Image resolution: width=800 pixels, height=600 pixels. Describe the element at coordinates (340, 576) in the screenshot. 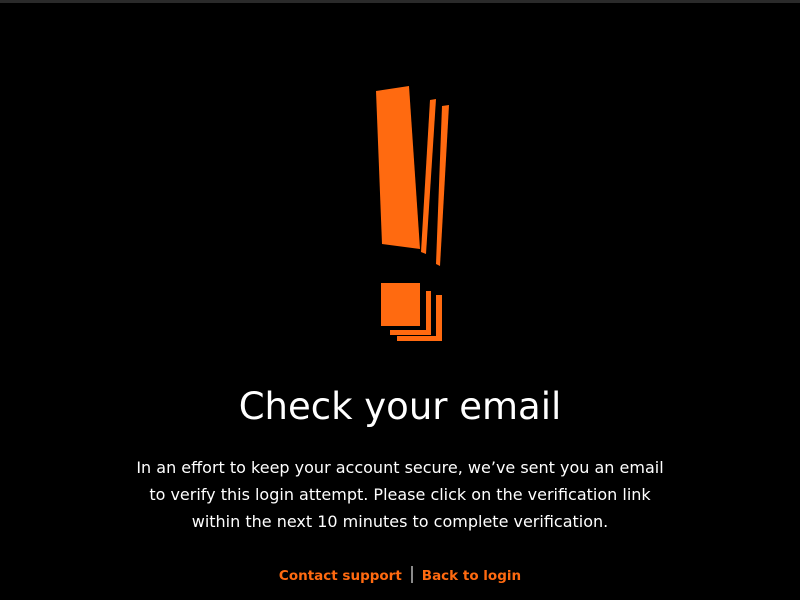

I see `contact-support-link: Contact support` at that location.